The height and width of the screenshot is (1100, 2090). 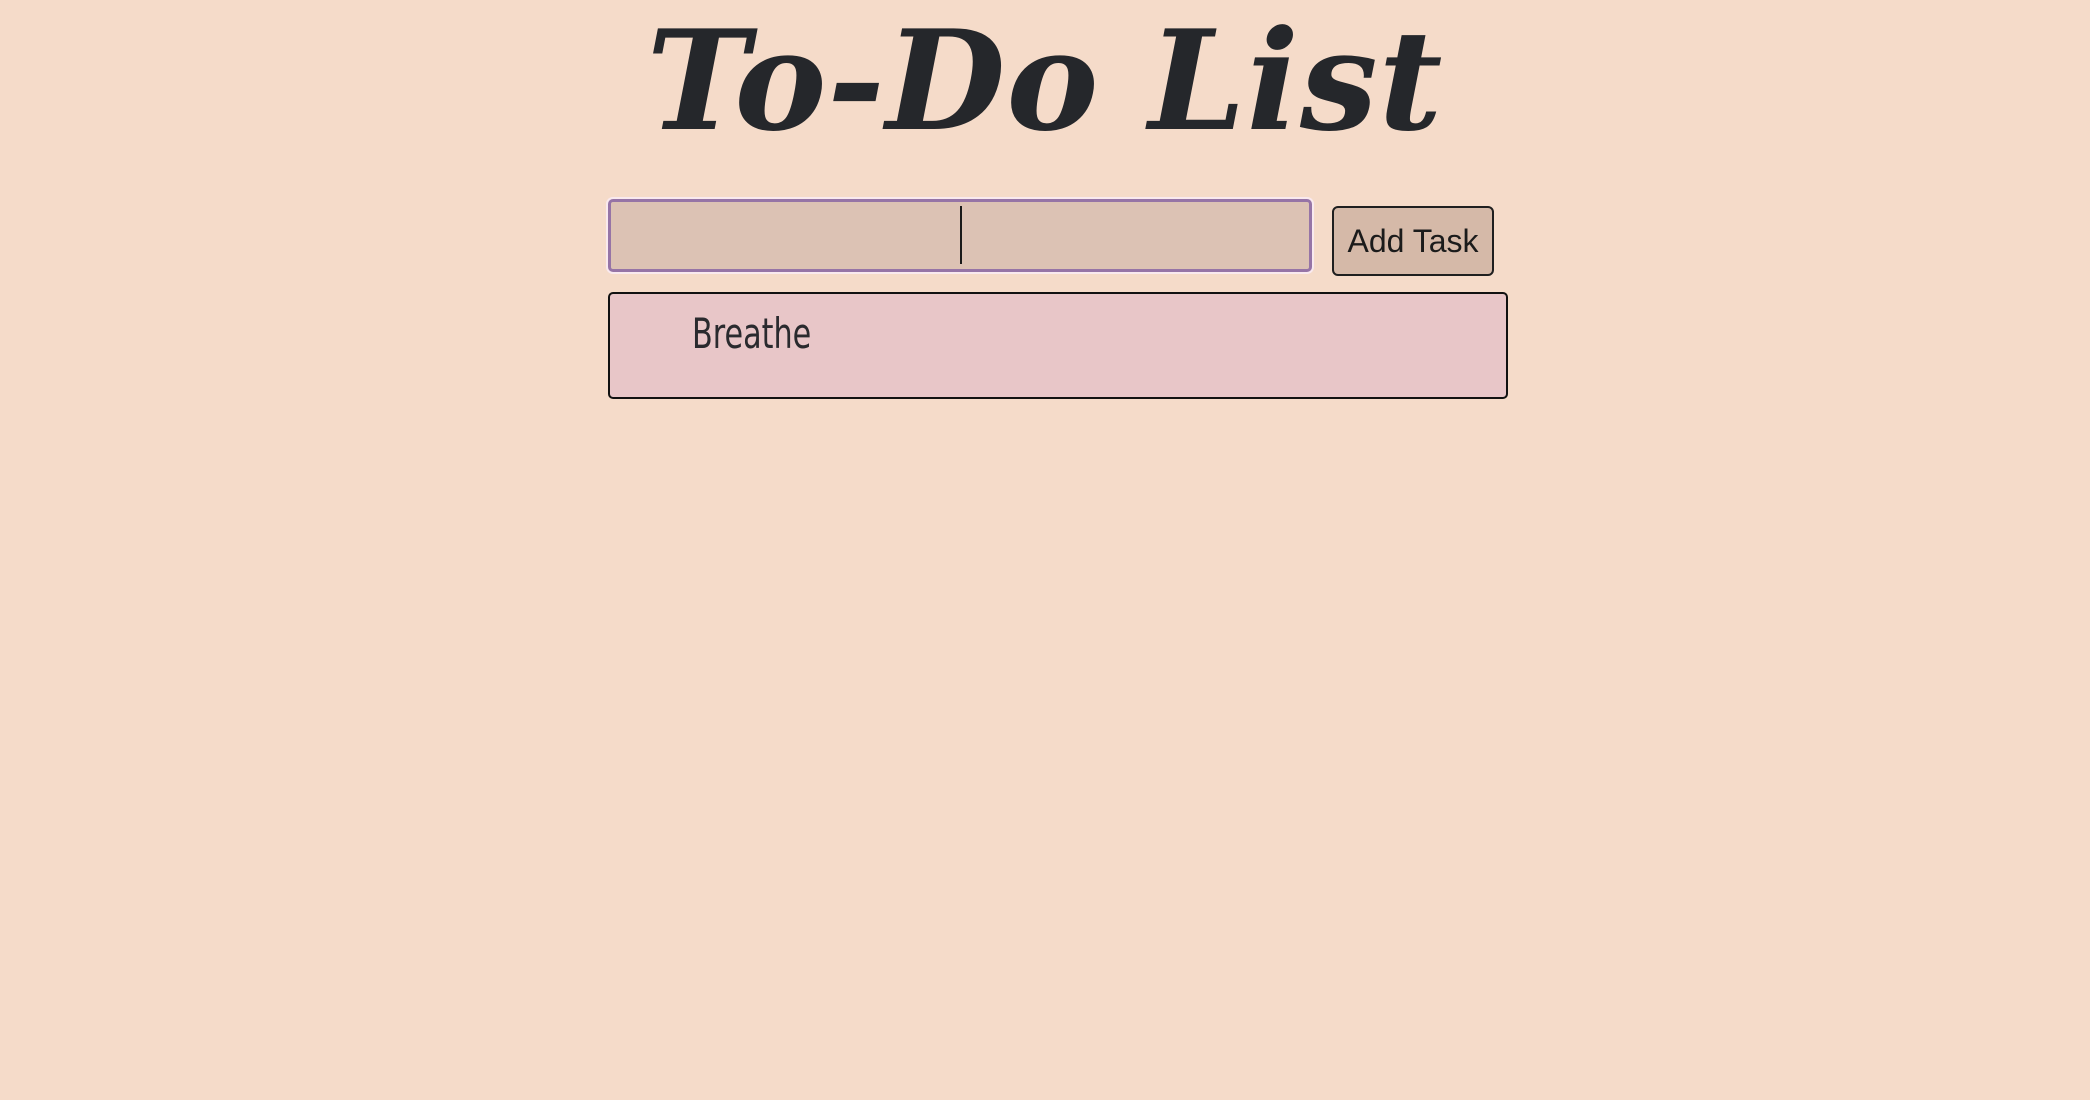 What do you see at coordinates (1045, 81) in the screenshot?
I see `page-title: To-Do List` at bounding box center [1045, 81].